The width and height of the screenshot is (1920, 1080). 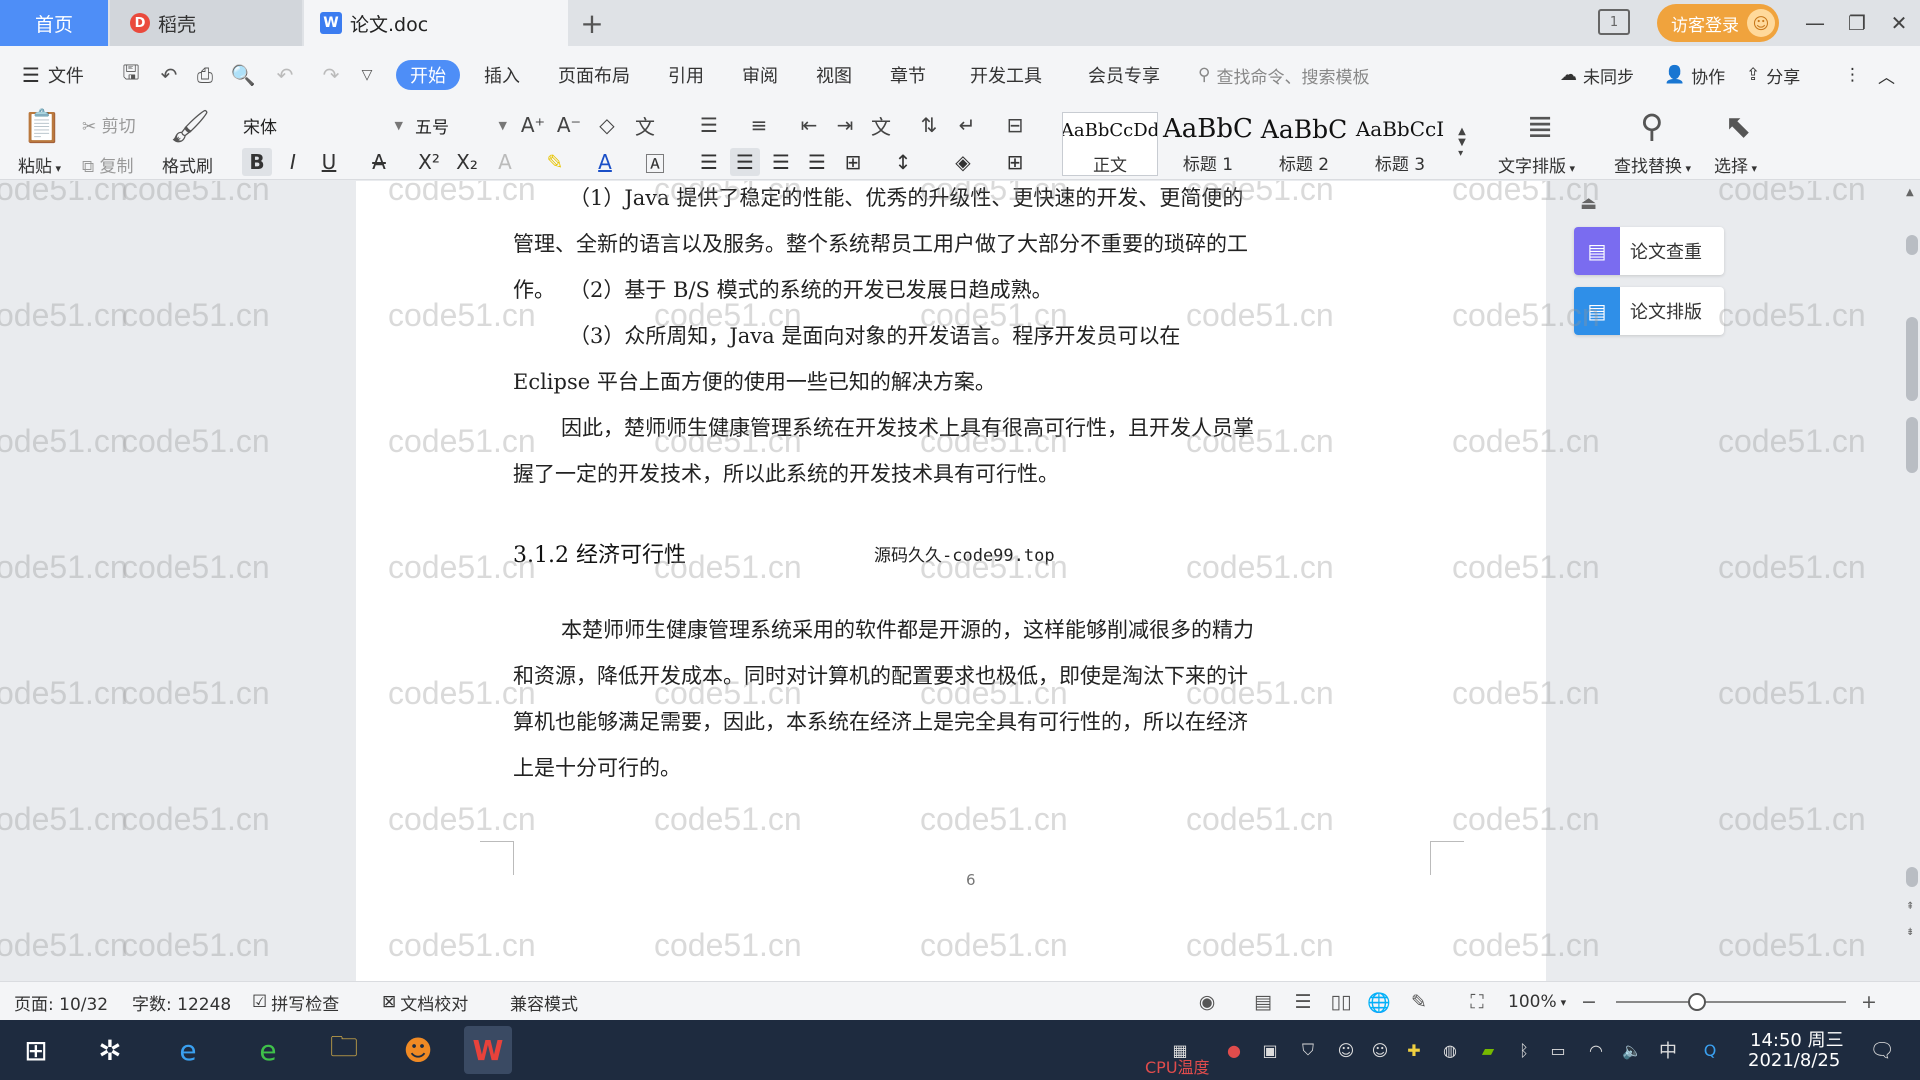 What do you see at coordinates (592, 23) in the screenshot?
I see `new-tab-button: +` at bounding box center [592, 23].